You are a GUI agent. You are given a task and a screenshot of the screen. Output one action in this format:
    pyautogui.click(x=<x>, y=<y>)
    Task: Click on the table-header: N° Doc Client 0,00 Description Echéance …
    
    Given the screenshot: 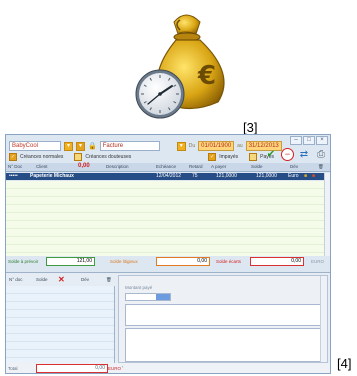 What is the action you would take?
    pyautogui.click(x=168, y=167)
    